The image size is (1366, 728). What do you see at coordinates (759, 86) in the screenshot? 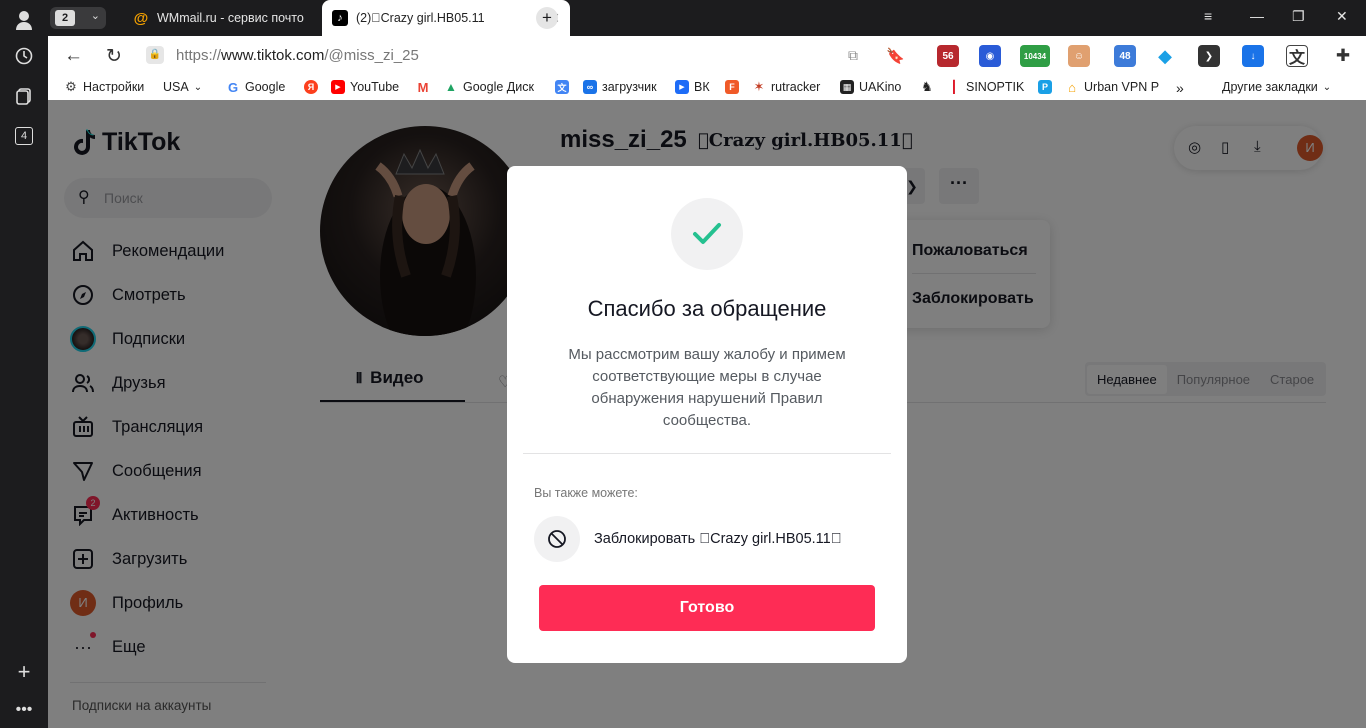
I see `rutracker-icon: ✶` at bounding box center [759, 86].